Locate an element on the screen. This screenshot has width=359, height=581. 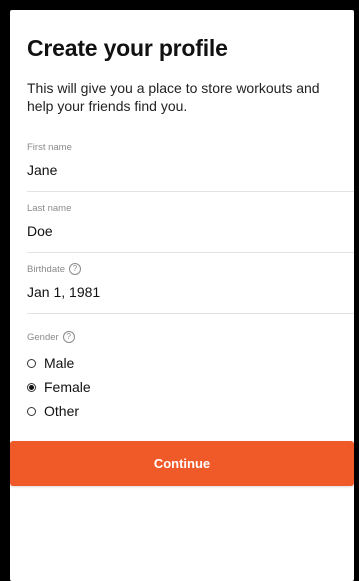
gender-option-male: Male is located at coordinates (190, 363).